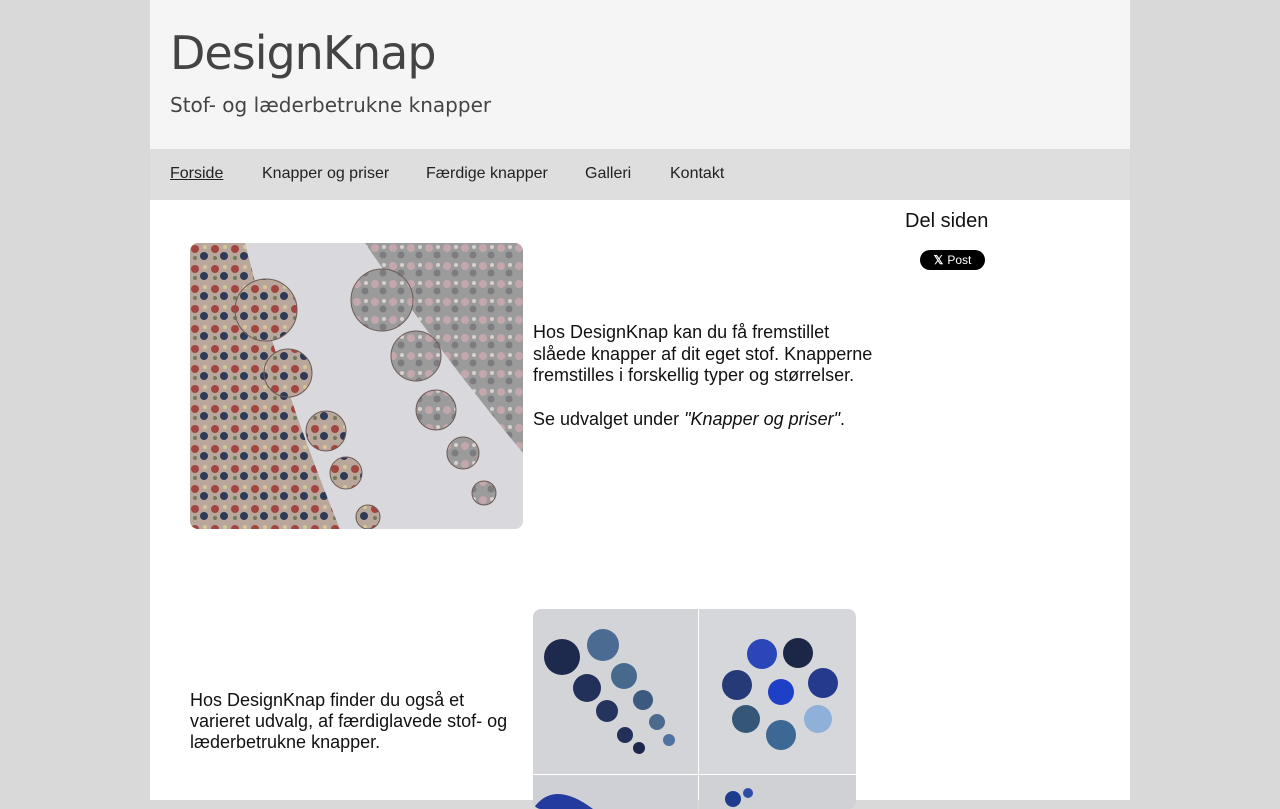 This screenshot has height=809, width=1280. Describe the element at coordinates (938, 260) in the screenshot. I see `x-logo-icon: 𝕏` at that location.